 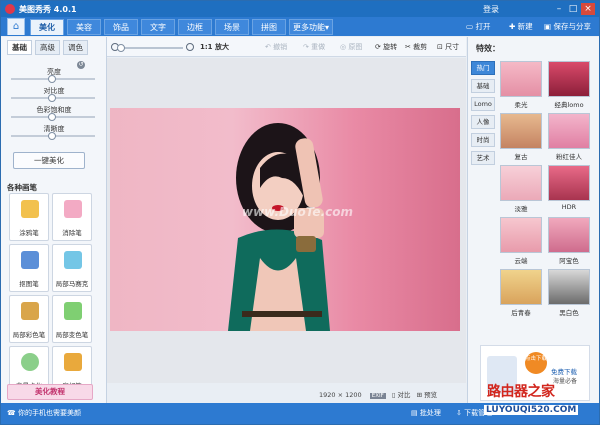 I want to click on tab-collage: 拼图, so click(x=269, y=27).